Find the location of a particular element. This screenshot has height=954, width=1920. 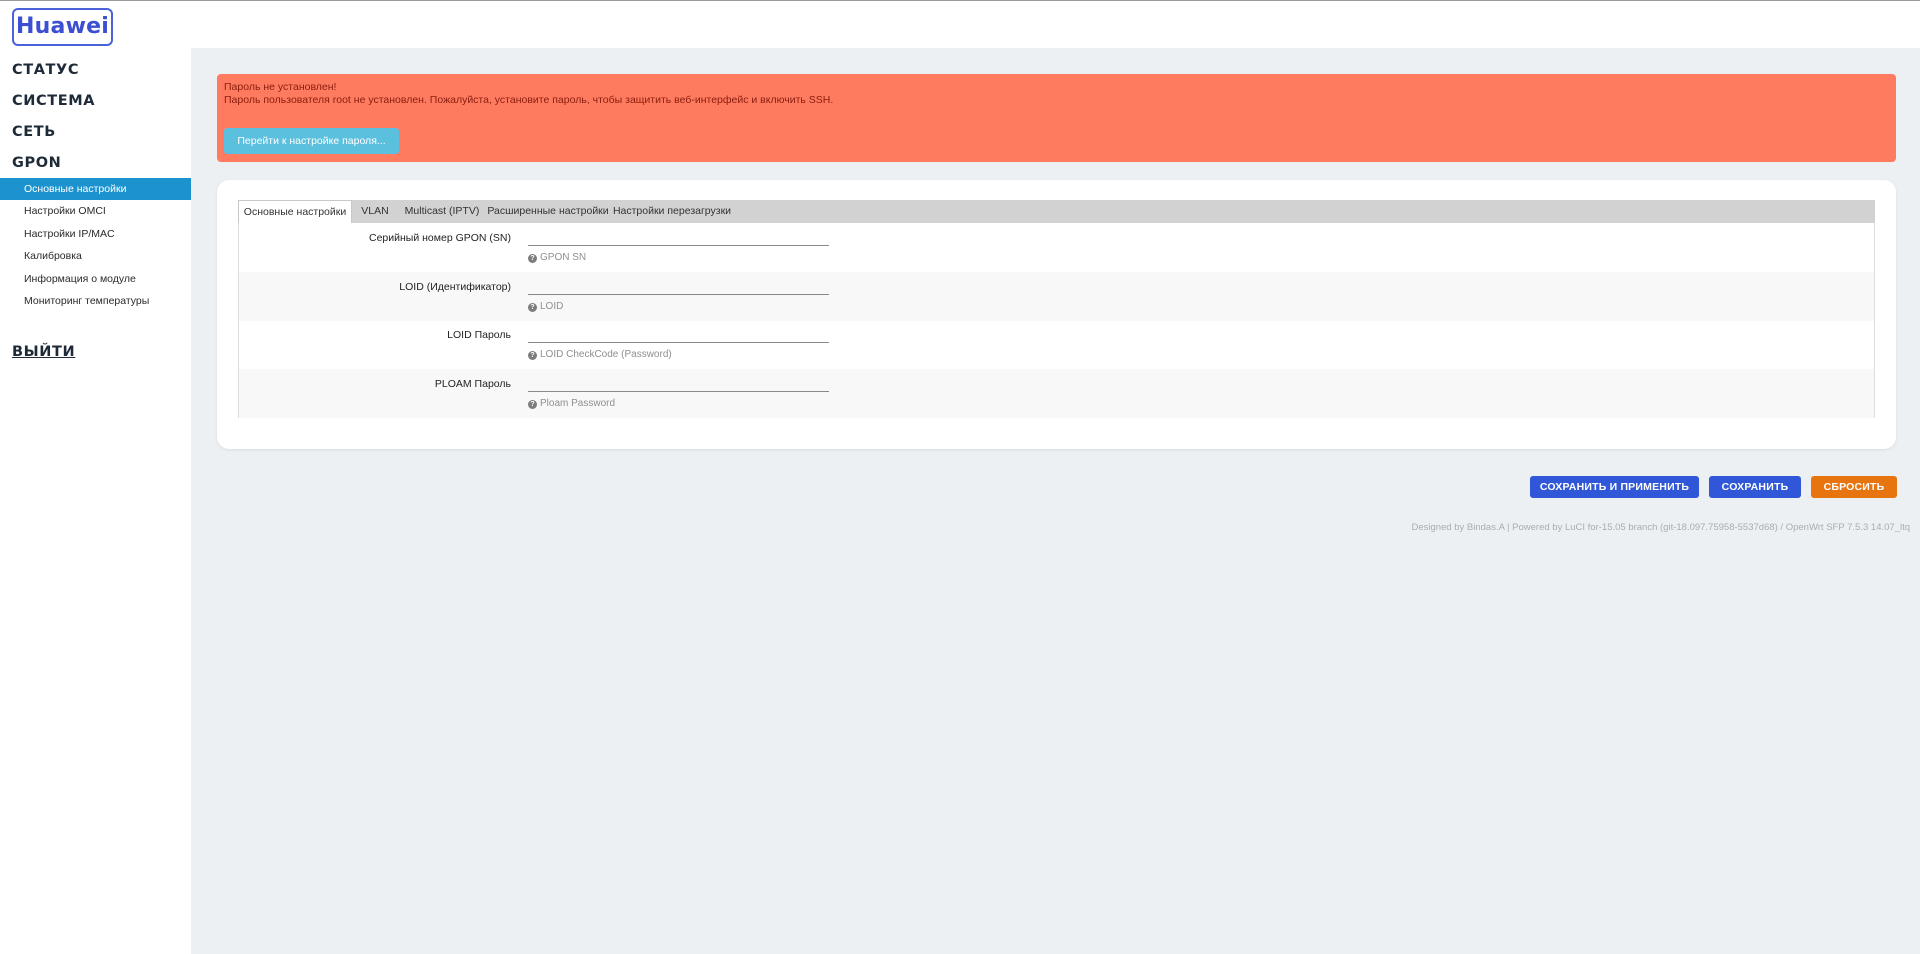

loid-label: LOID (Идентификатор) is located at coordinates (455, 287).